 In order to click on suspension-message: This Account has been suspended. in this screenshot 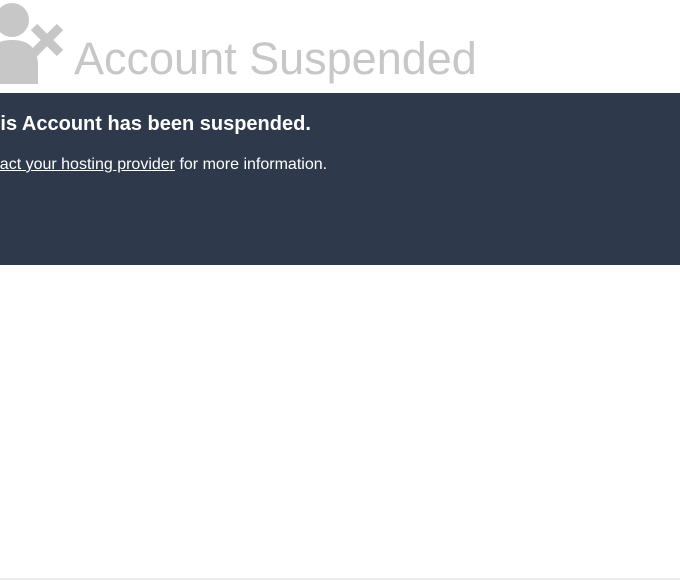, I will do `click(155, 124)`.